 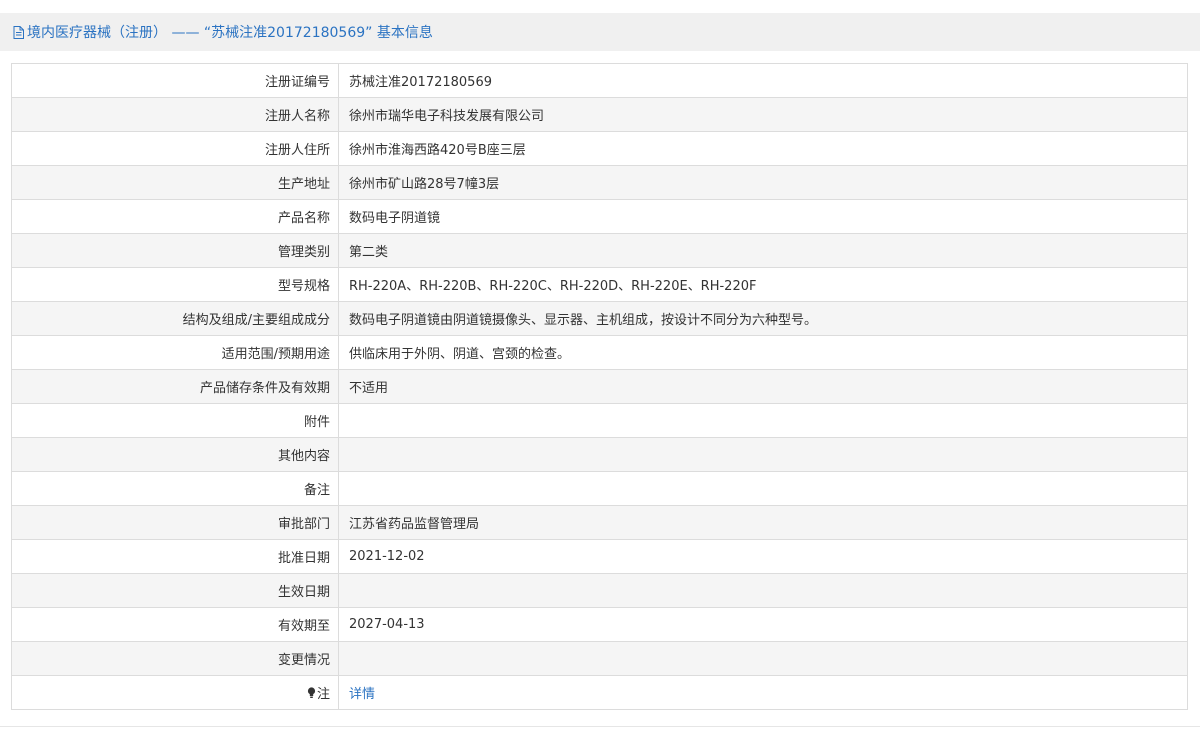 I want to click on table-row: 其他内容, so click(x=599, y=454).